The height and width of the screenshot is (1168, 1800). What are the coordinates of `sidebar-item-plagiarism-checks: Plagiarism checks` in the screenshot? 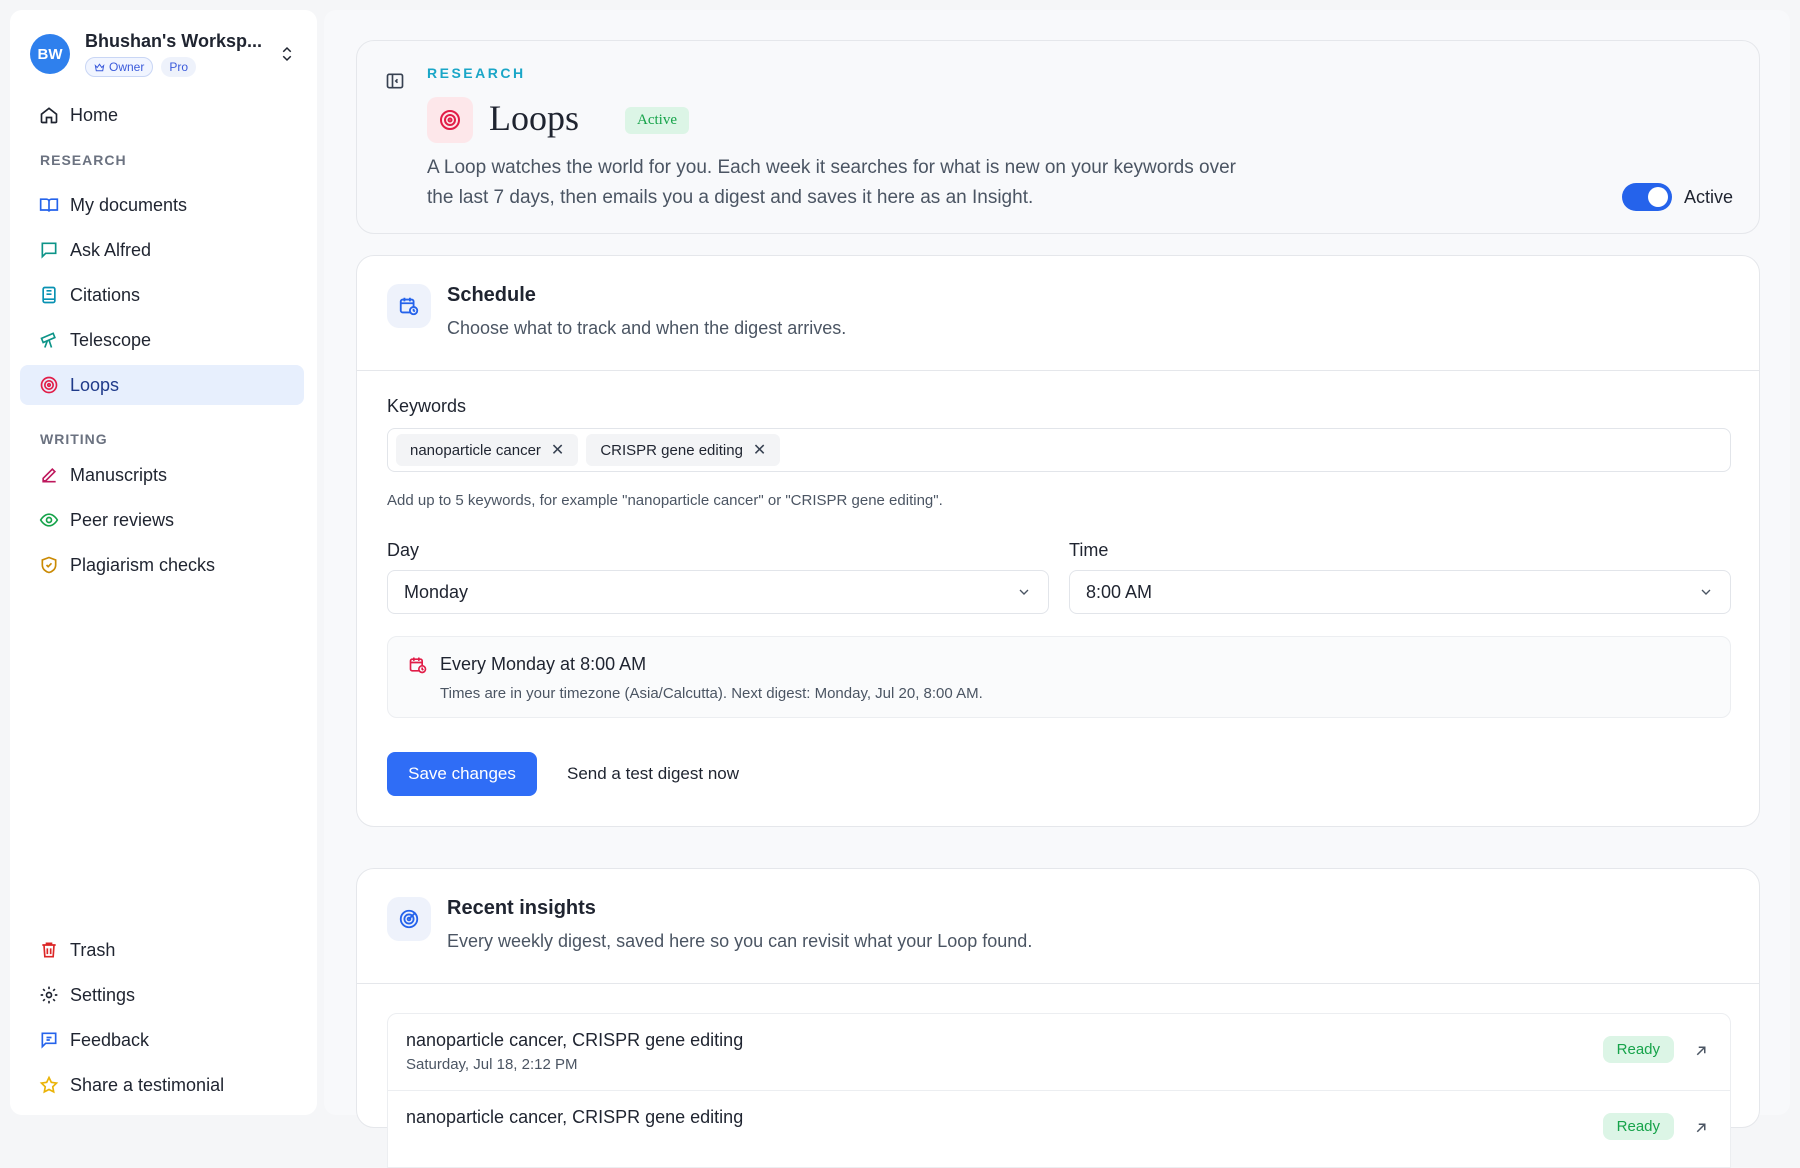 It's located at (162, 565).